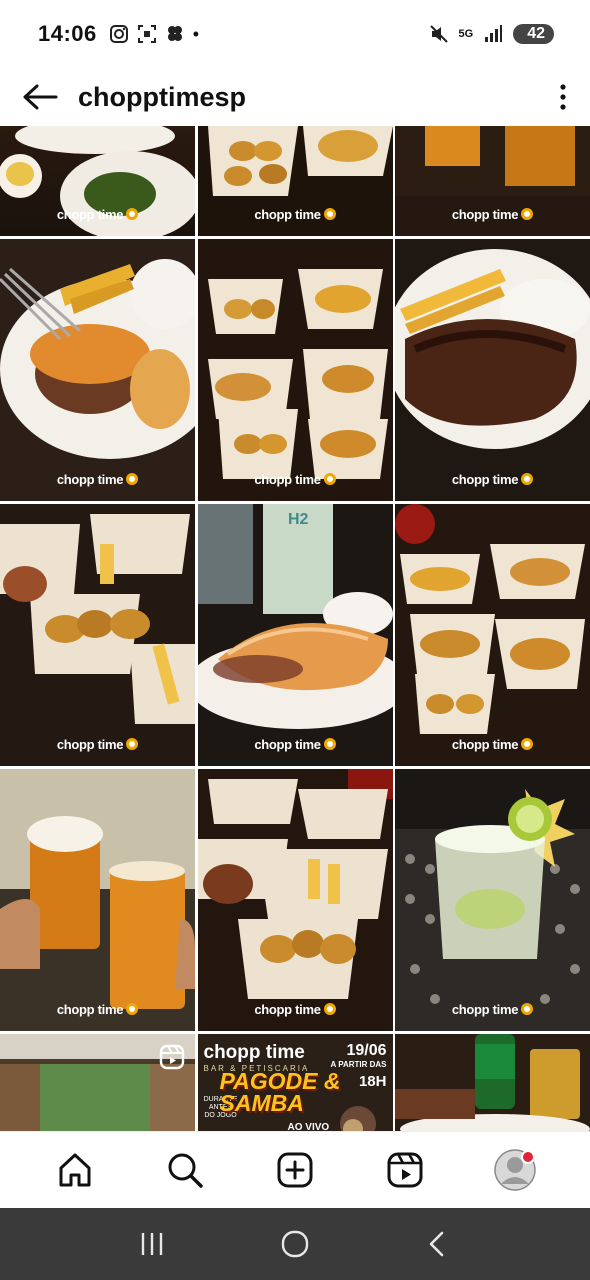  What do you see at coordinates (172, 1057) in the screenshot?
I see `reels-badge-icon` at bounding box center [172, 1057].